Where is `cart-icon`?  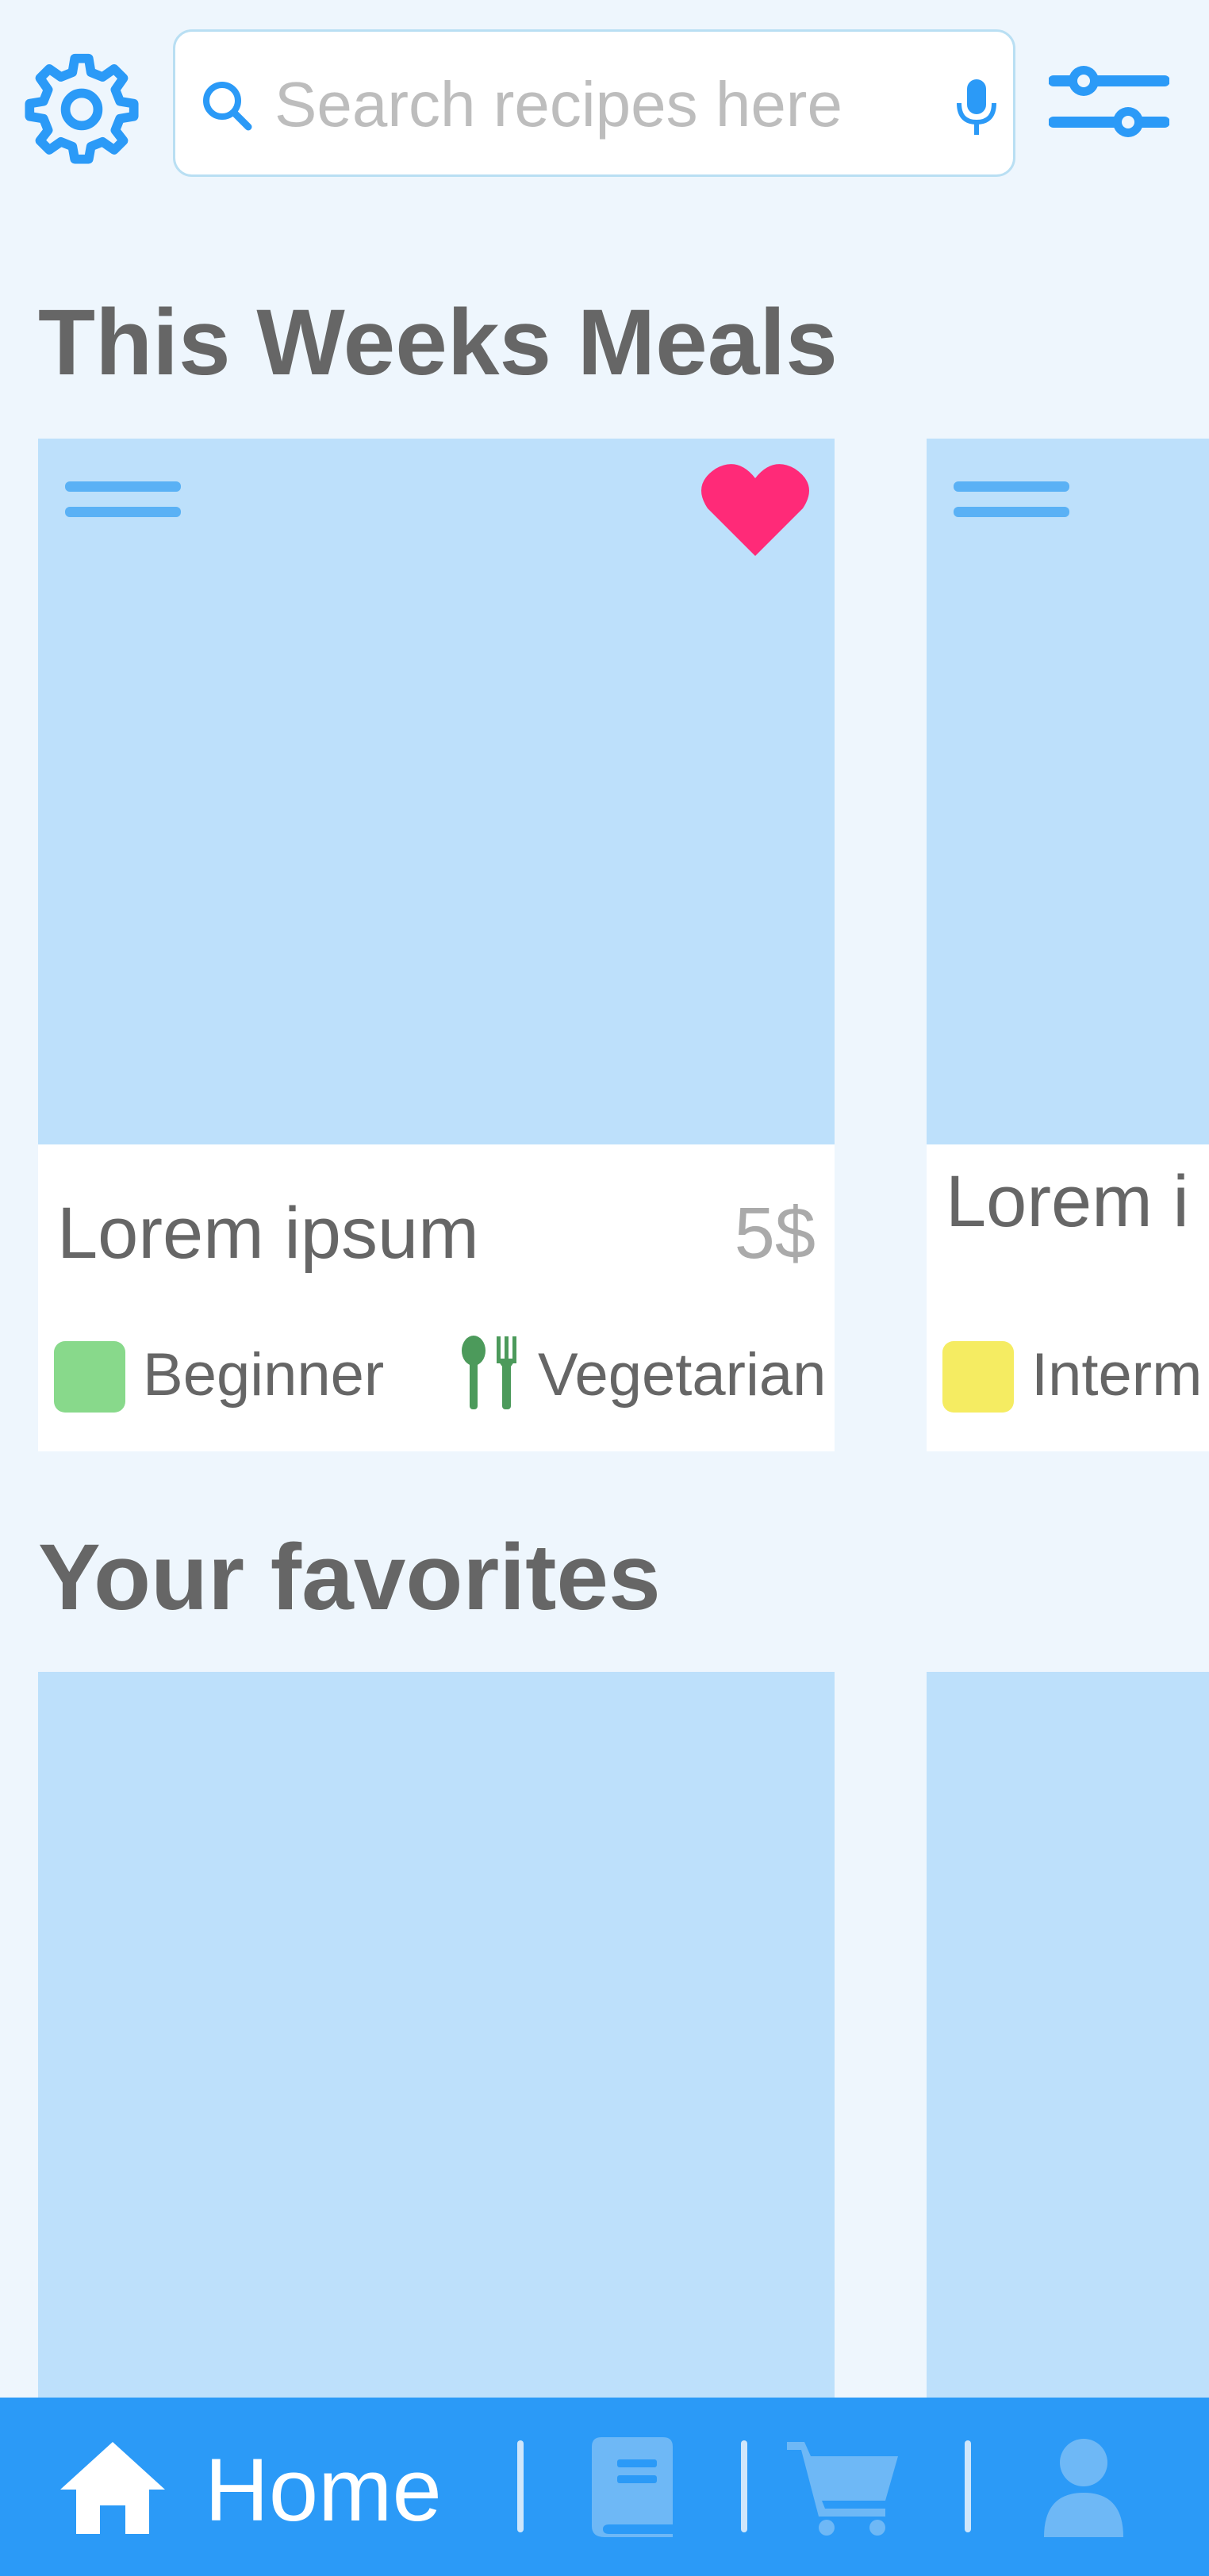 cart-icon is located at coordinates (843, 2486).